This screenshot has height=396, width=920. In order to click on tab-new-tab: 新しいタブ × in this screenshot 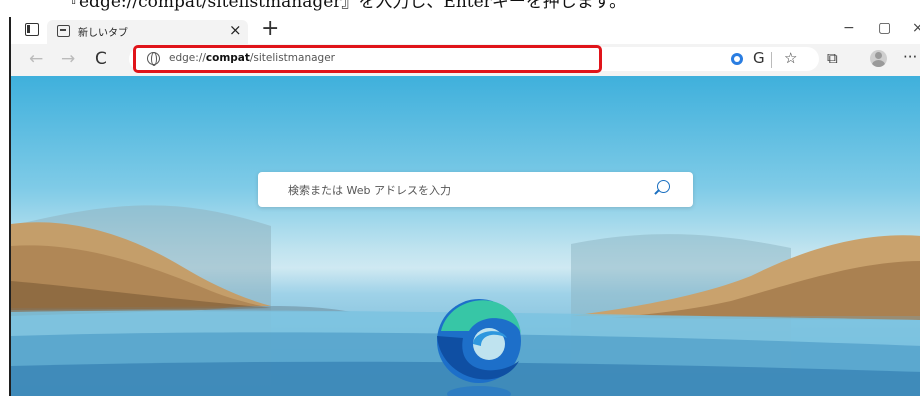, I will do `click(147, 32)`.